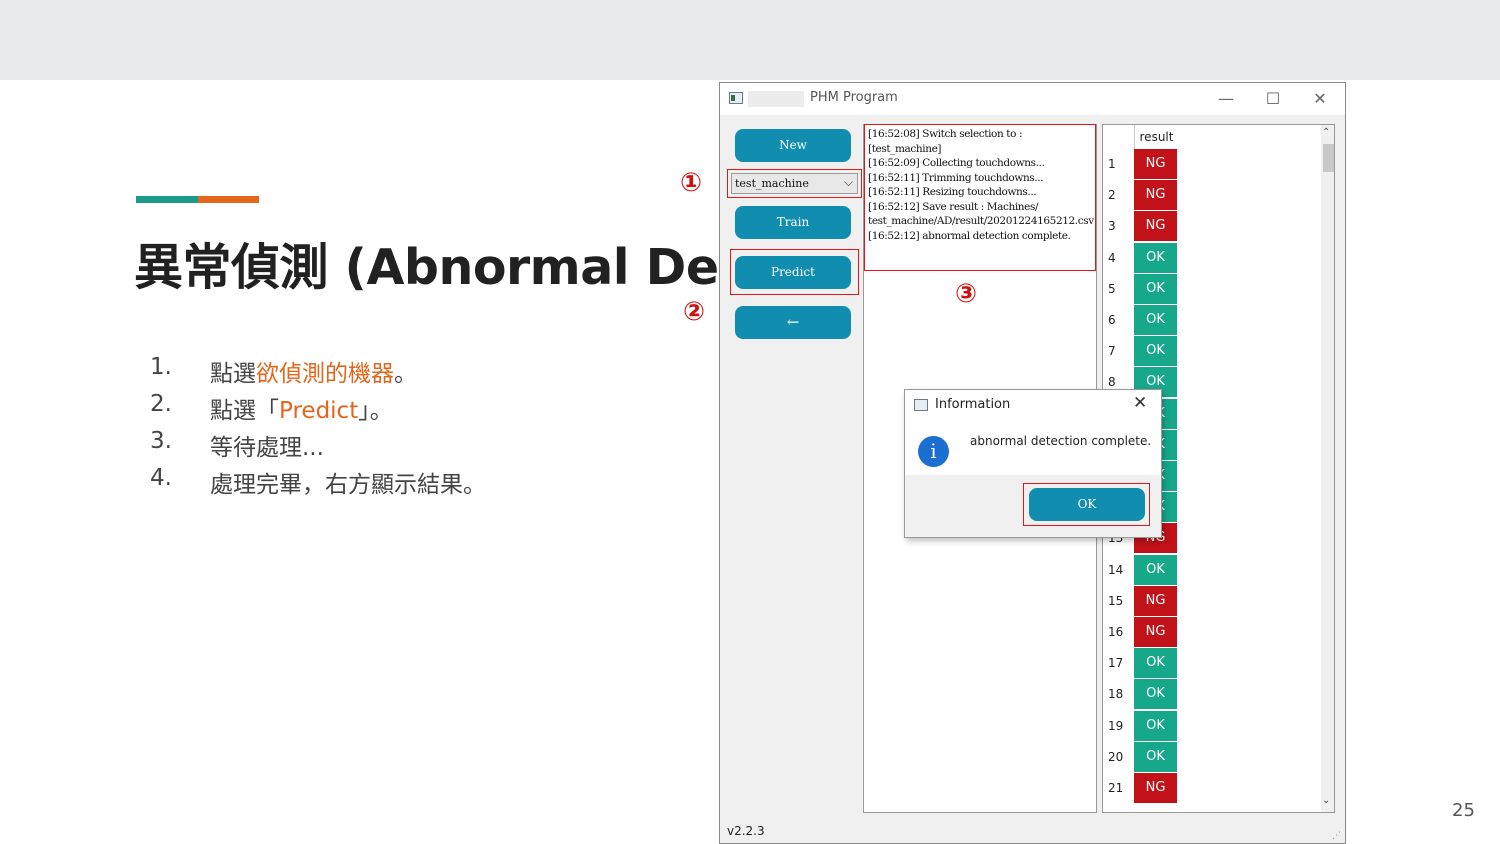 Image resolution: width=1500 pixels, height=844 pixels. What do you see at coordinates (750, 40) in the screenshot?
I see `slide-top-band` at bounding box center [750, 40].